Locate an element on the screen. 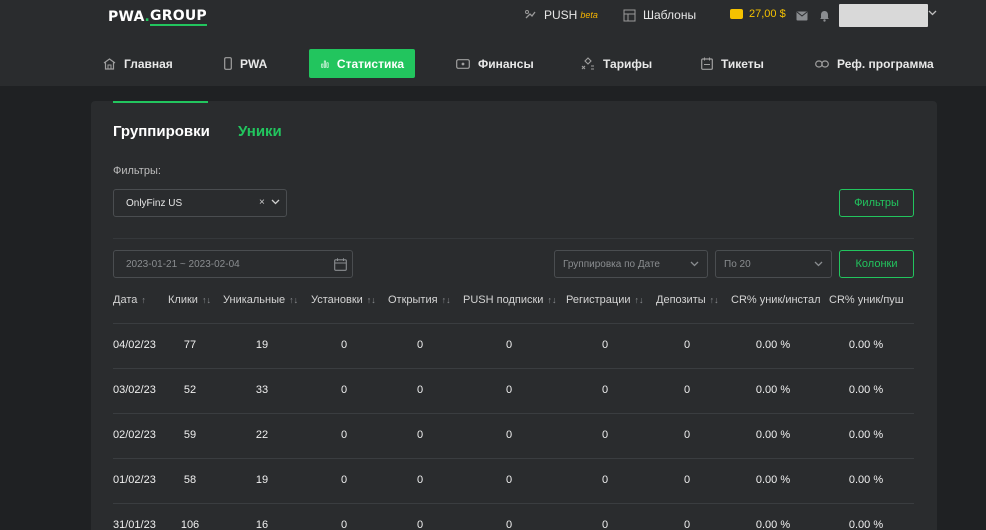  column-header-registrations: Регистрации ↑↓ is located at coordinates (605, 300).